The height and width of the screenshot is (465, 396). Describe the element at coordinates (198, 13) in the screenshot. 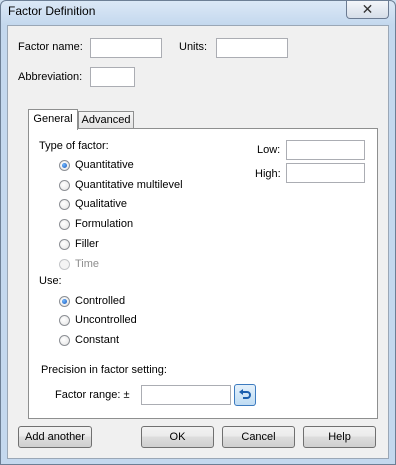

I see `title-bar: Factor Definition ✕` at that location.